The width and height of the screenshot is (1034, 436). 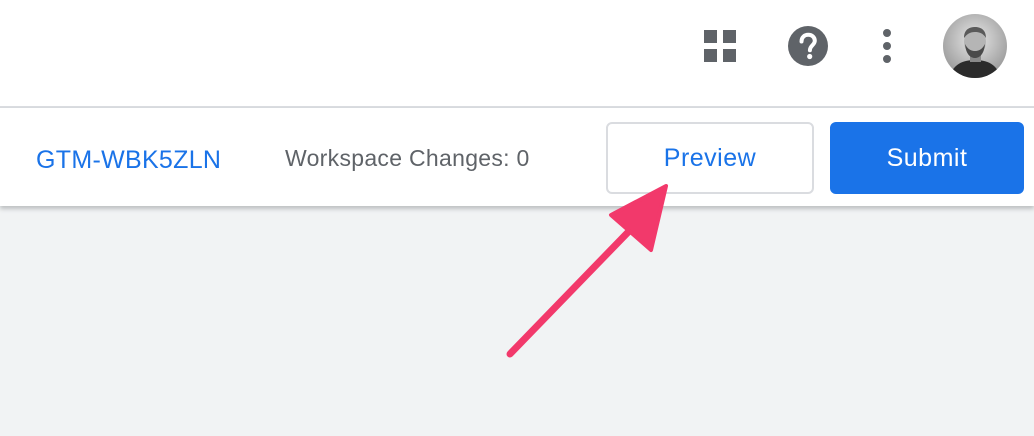 I want to click on submit-button: Submit, so click(x=927, y=158).